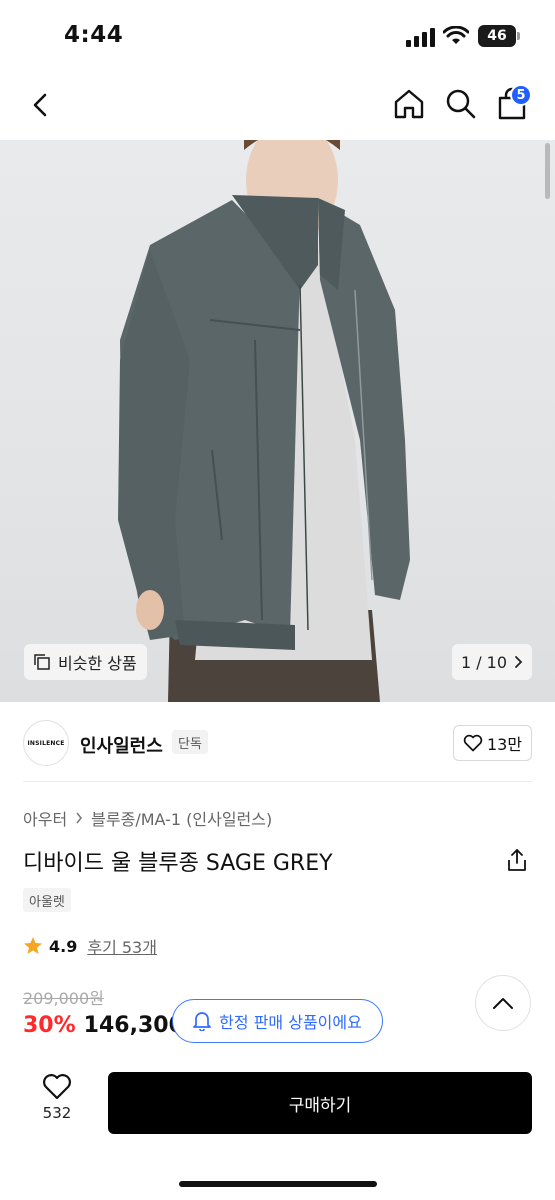  I want to click on similar-products-label: 비슷한 상품, so click(97, 663).